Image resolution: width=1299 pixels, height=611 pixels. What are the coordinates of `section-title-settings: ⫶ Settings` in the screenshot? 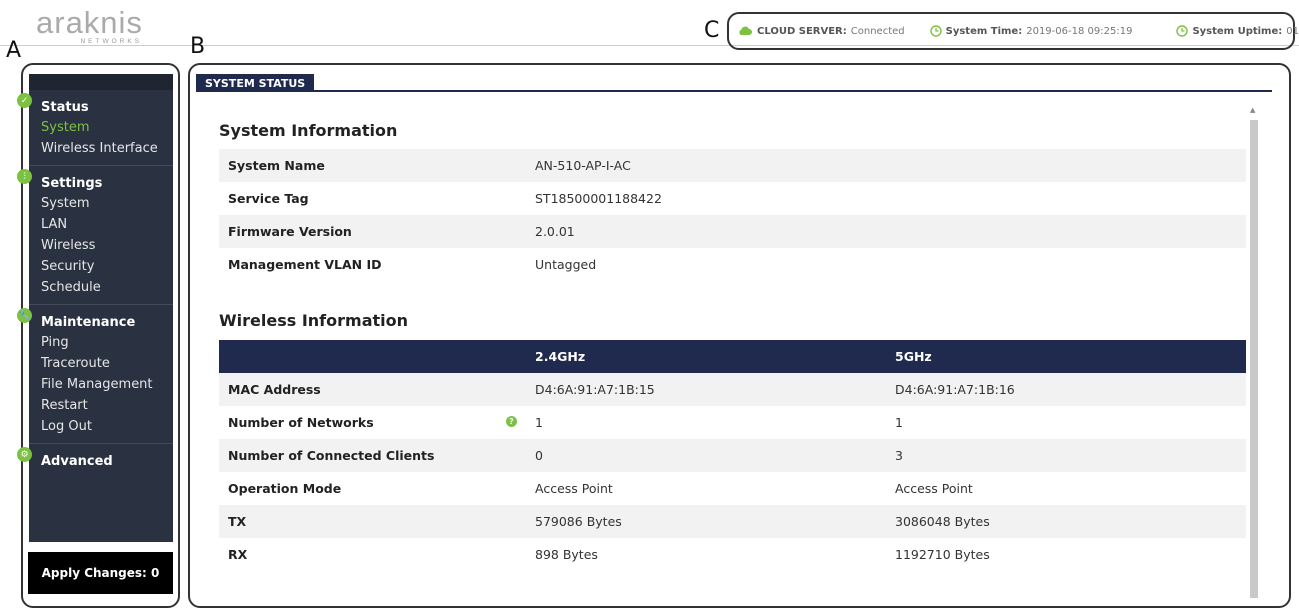 It's located at (95, 180).